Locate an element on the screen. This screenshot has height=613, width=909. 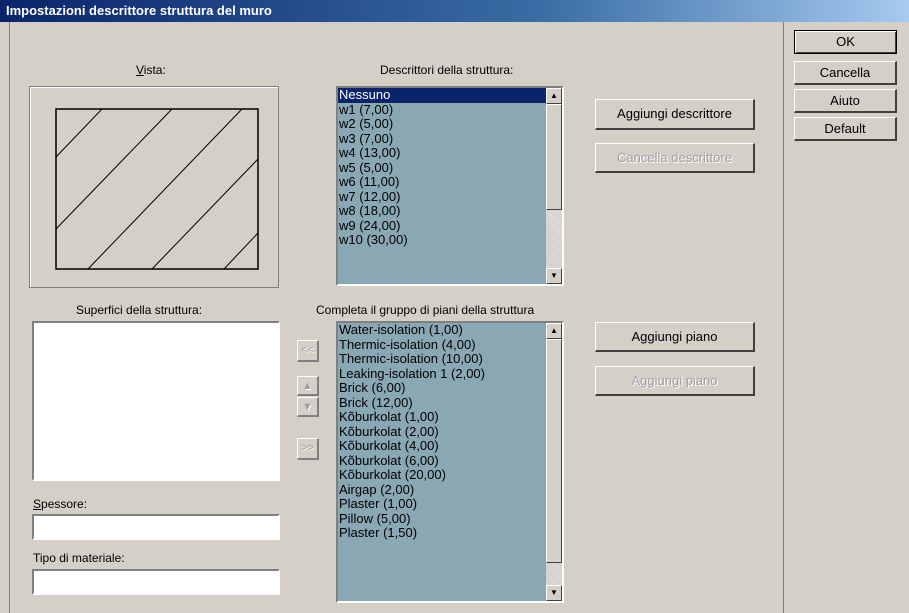
ok-button: OK is located at coordinates (845, 42).